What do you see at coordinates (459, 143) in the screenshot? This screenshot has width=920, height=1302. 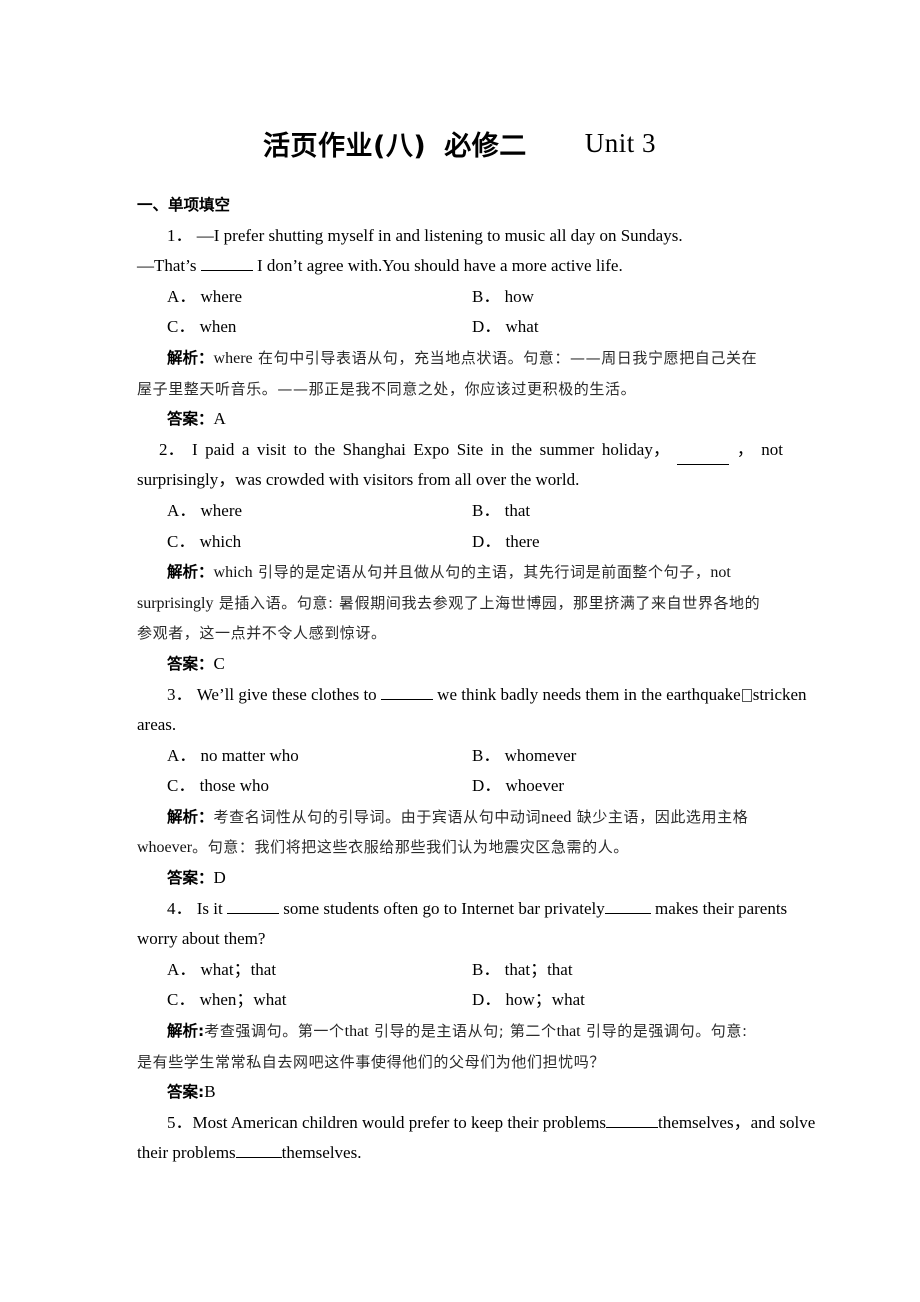 I see `page-title: 活页作业(八) 必修二 Unit 3` at bounding box center [459, 143].